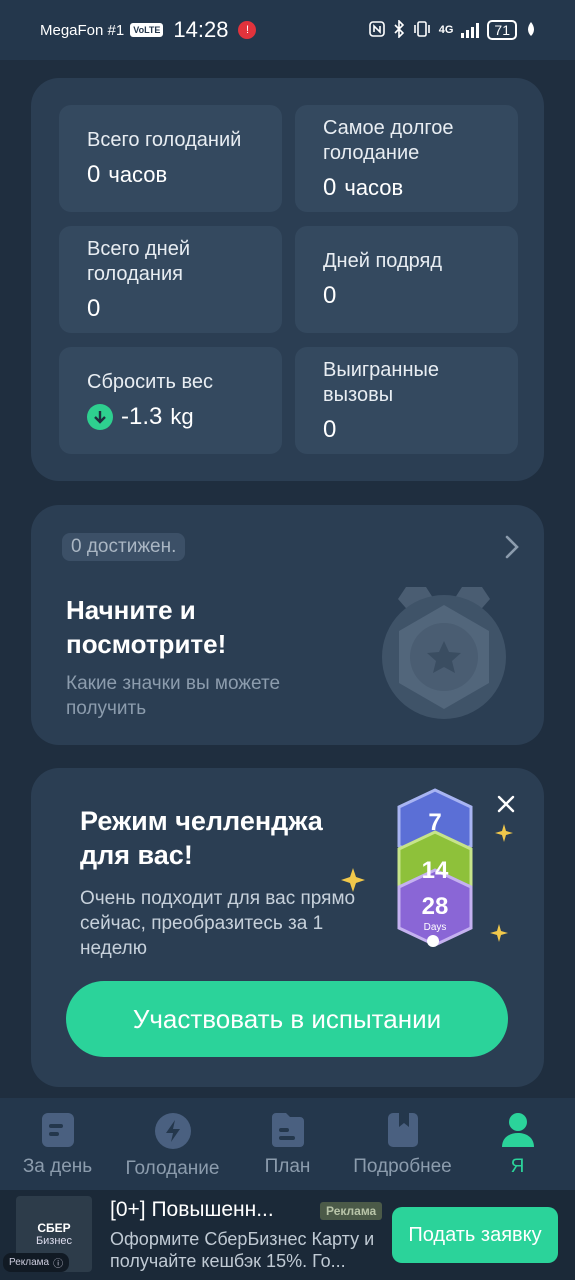  What do you see at coordinates (54, 1227) in the screenshot?
I see `ad-logo-line1: СБЕР` at bounding box center [54, 1227].